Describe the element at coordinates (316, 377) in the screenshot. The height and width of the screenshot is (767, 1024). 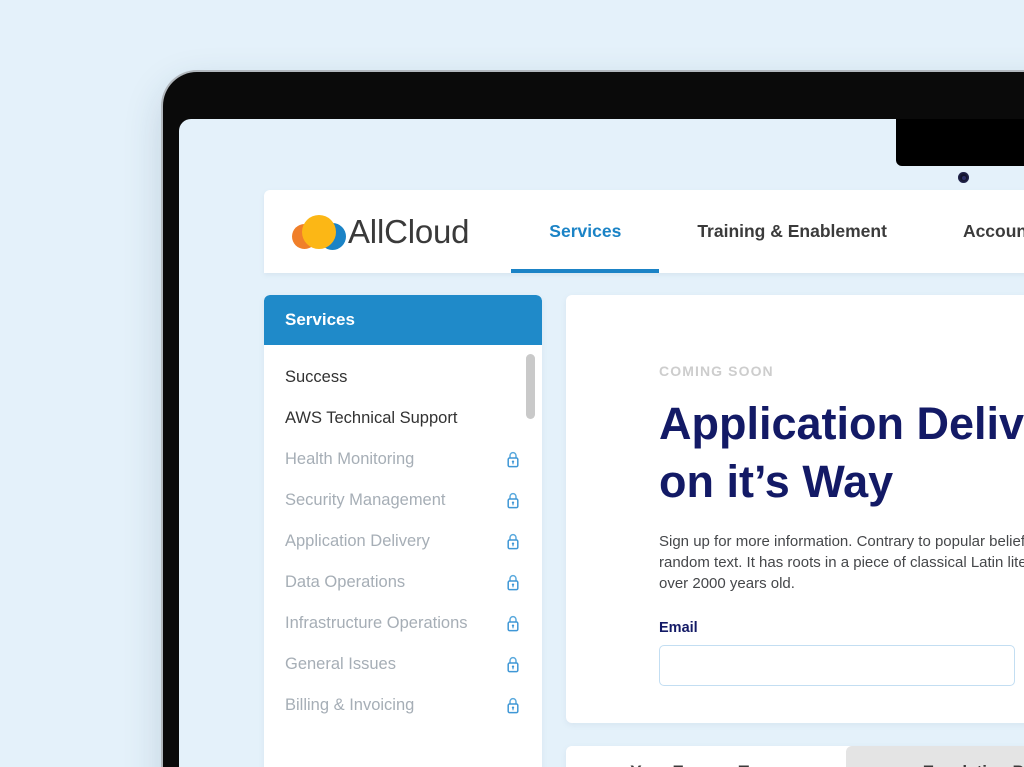
I see `sidebar-item-label: Success` at that location.